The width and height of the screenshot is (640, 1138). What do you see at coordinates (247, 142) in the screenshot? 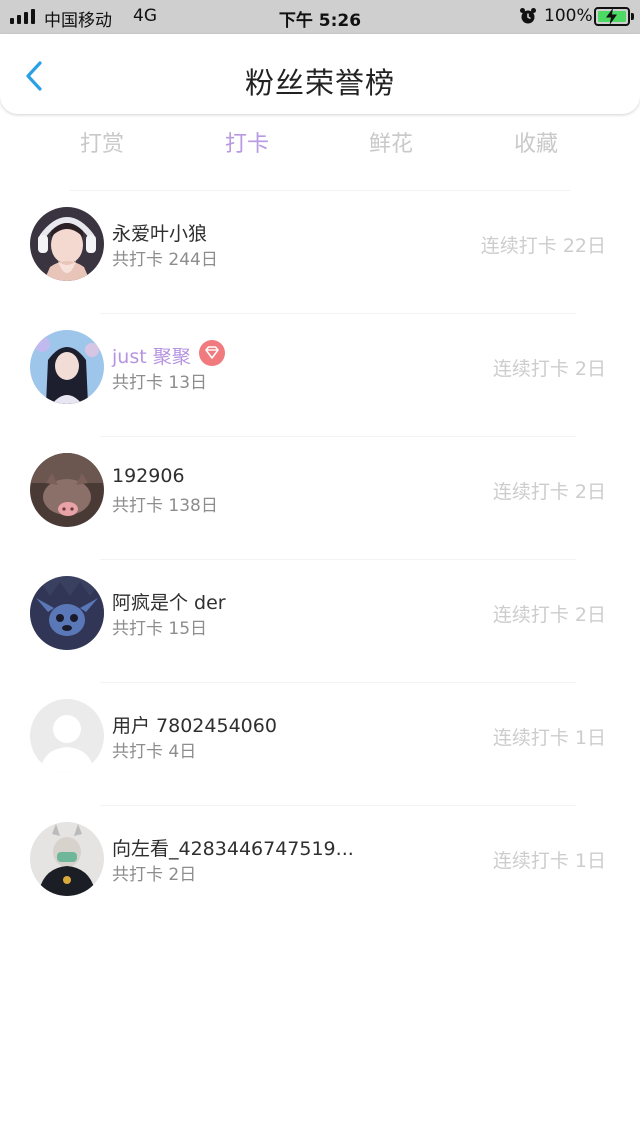
I see `tab-checkin: 打卡` at bounding box center [247, 142].